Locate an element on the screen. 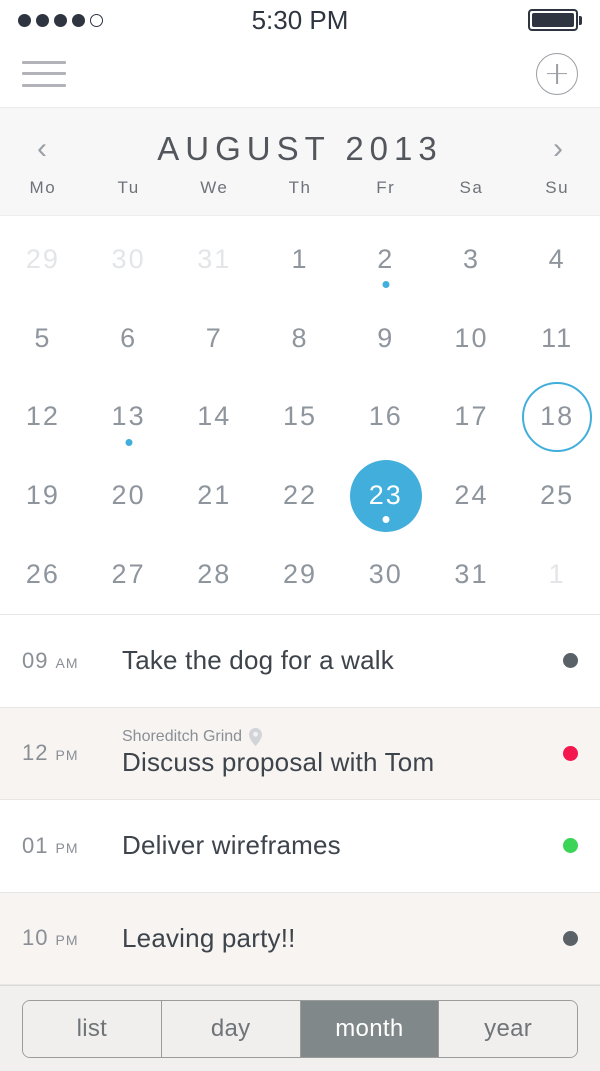 The width and height of the screenshot is (600, 1071). day-number: 13 is located at coordinates (128, 416).